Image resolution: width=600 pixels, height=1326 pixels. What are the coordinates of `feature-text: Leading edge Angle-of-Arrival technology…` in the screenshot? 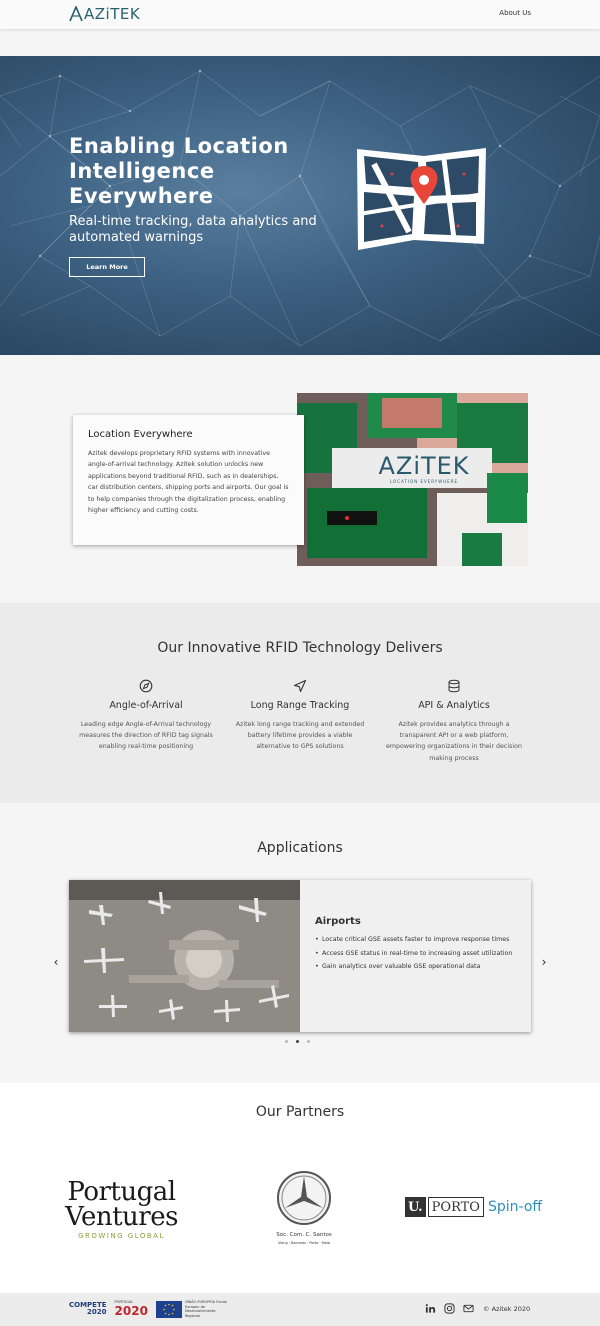 It's located at (146, 736).